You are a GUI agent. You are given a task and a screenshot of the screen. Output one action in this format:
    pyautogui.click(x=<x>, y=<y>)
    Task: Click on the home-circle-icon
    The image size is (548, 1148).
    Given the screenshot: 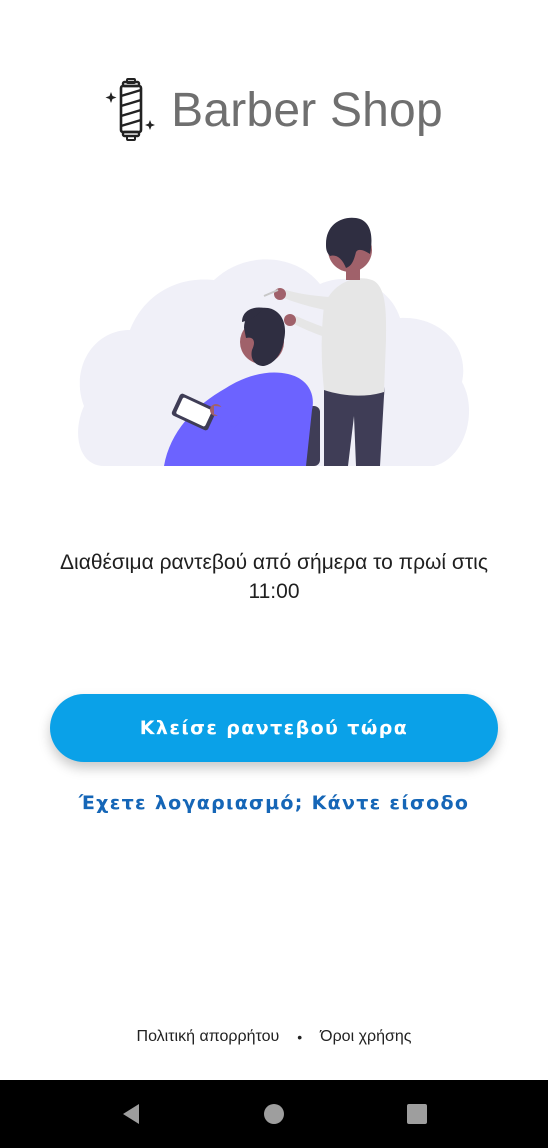 What is the action you would take?
    pyautogui.click(x=273, y=1114)
    